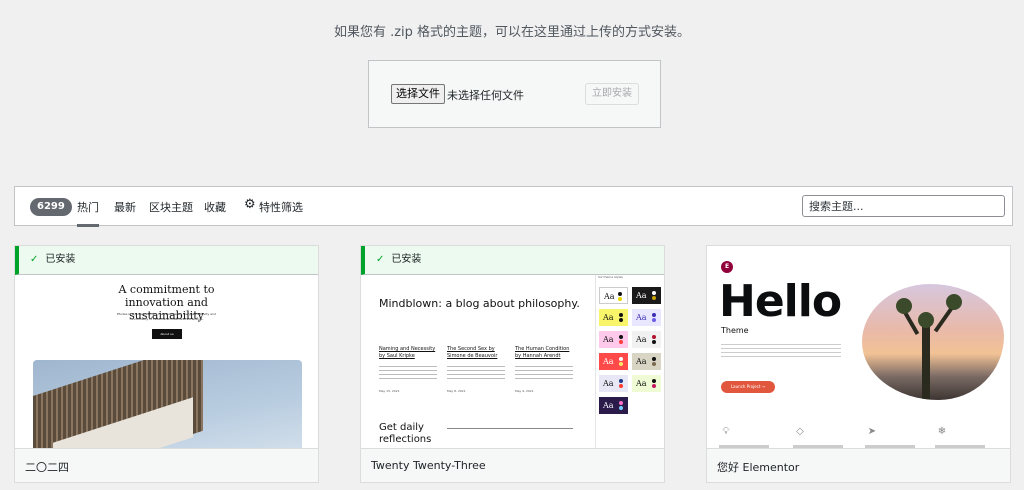 The height and width of the screenshot is (490, 1024). I want to click on diamond-icon: ◇, so click(800, 431).